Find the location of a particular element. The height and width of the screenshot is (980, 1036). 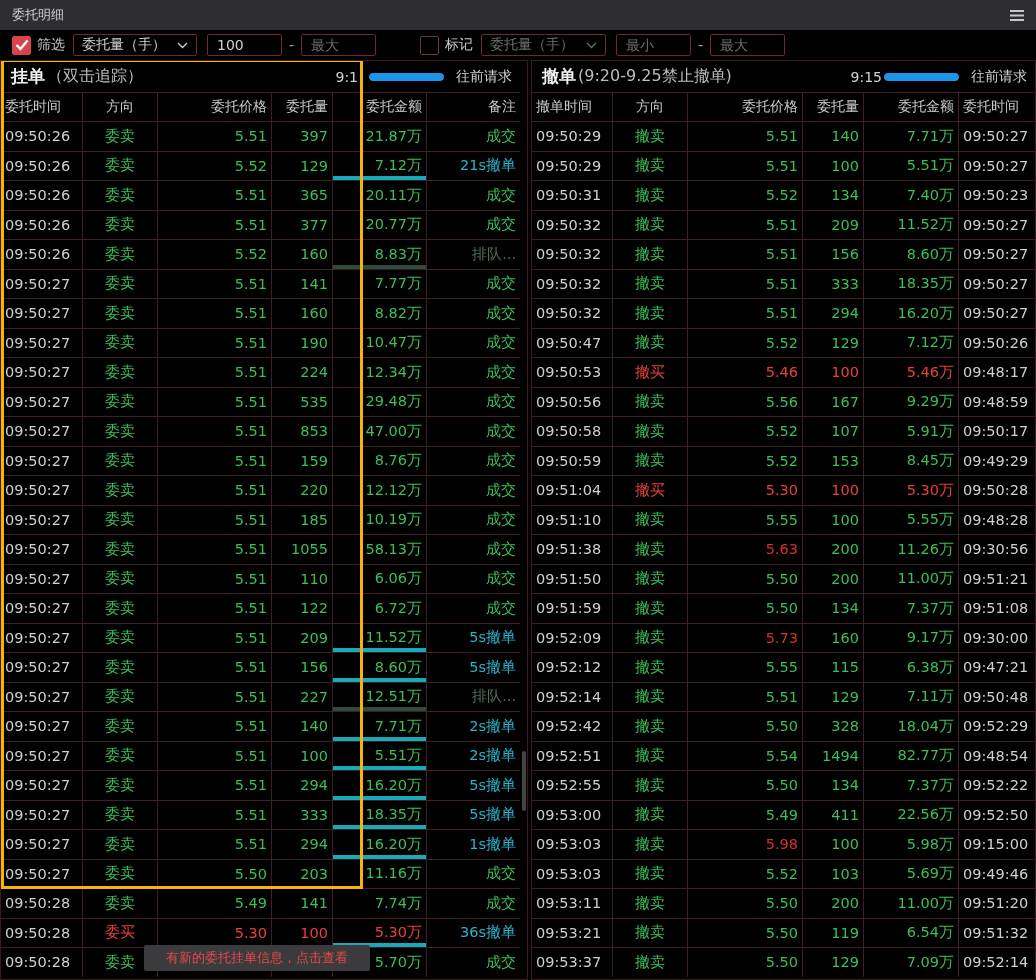

table-cell: 12.12万 is located at coordinates (393, 490).